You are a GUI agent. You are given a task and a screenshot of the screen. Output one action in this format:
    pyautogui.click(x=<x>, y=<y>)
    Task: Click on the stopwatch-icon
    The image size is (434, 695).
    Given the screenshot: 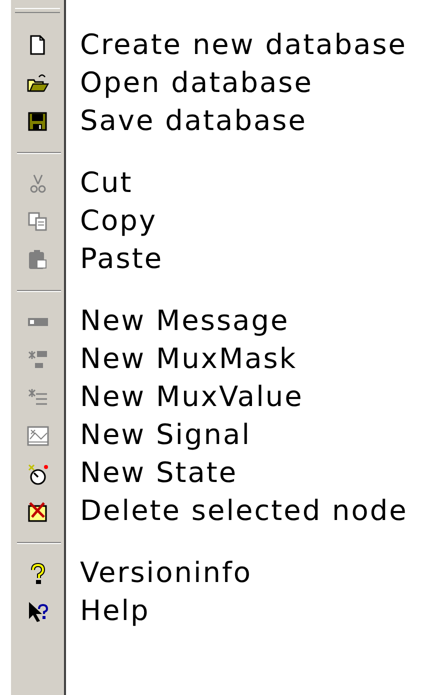 What is the action you would take?
    pyautogui.click(x=38, y=474)
    